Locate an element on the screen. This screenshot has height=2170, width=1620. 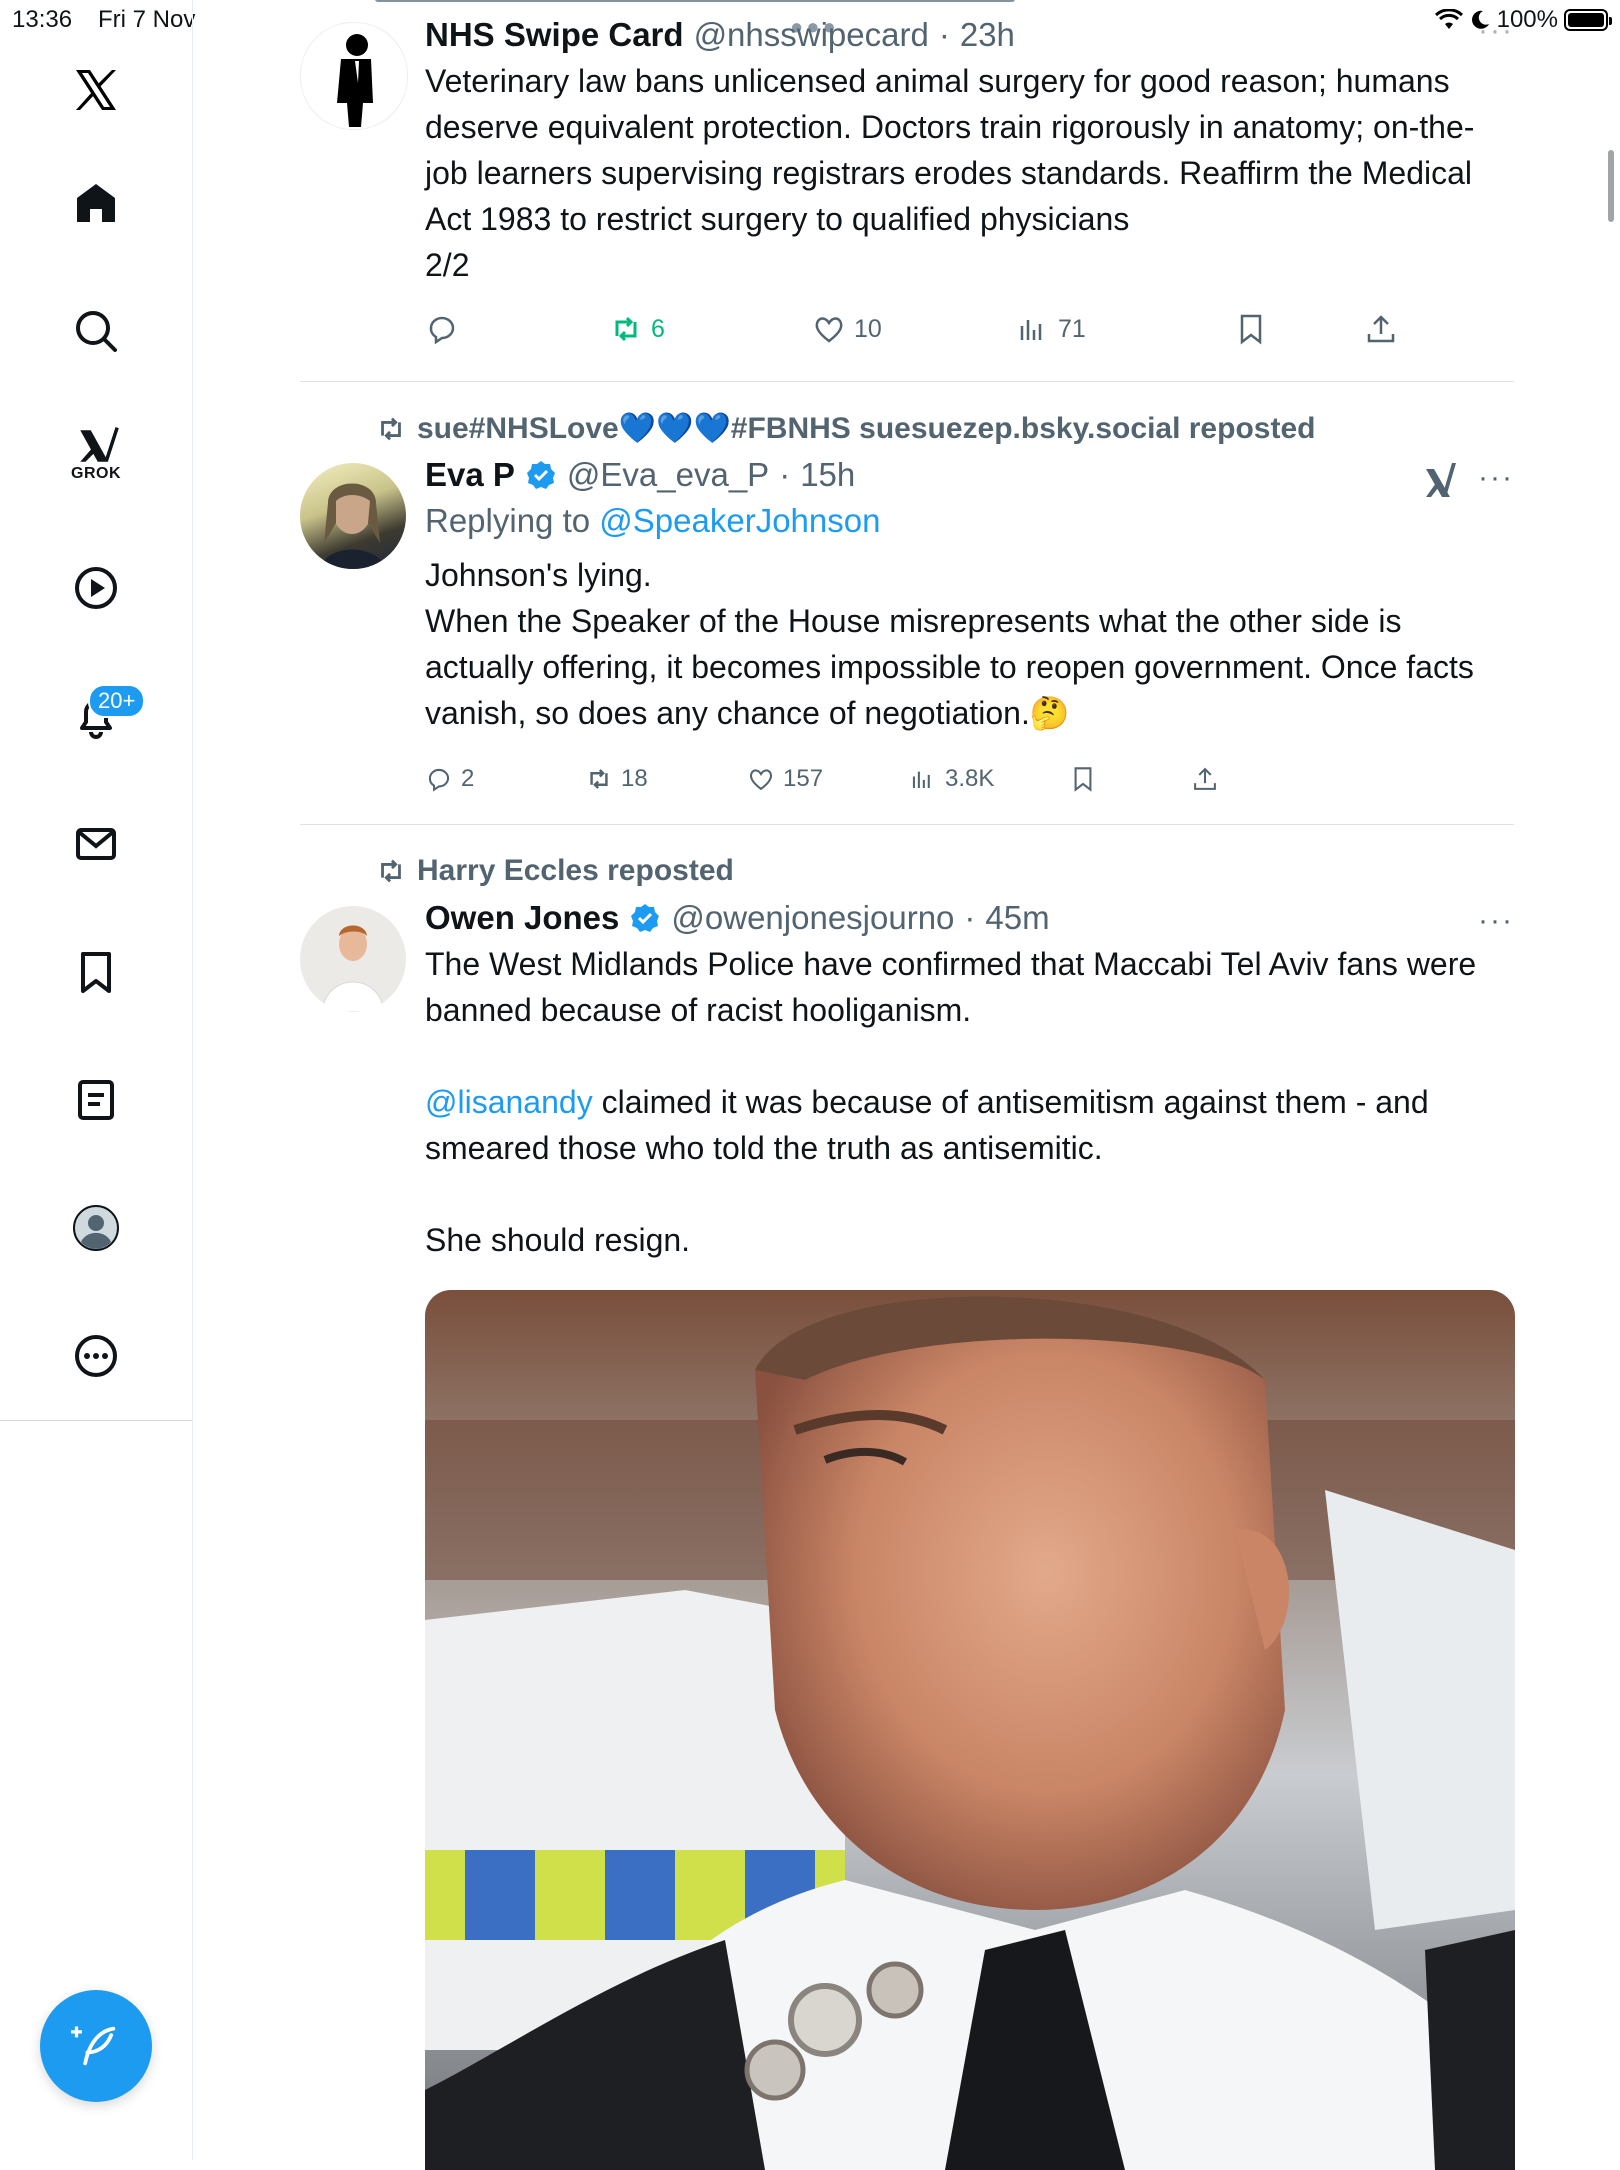
repost-button: 18 is located at coordinates (666, 779).